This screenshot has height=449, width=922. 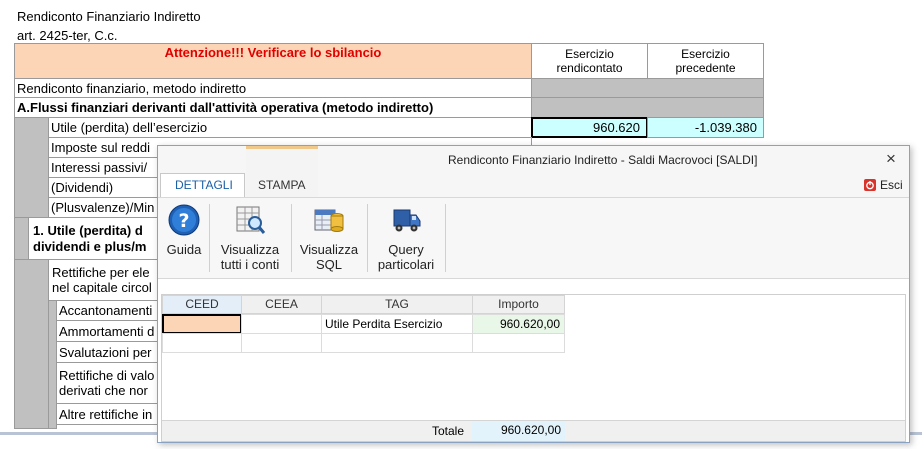 I want to click on grid-header-importo: Importo, so click(x=518, y=304).